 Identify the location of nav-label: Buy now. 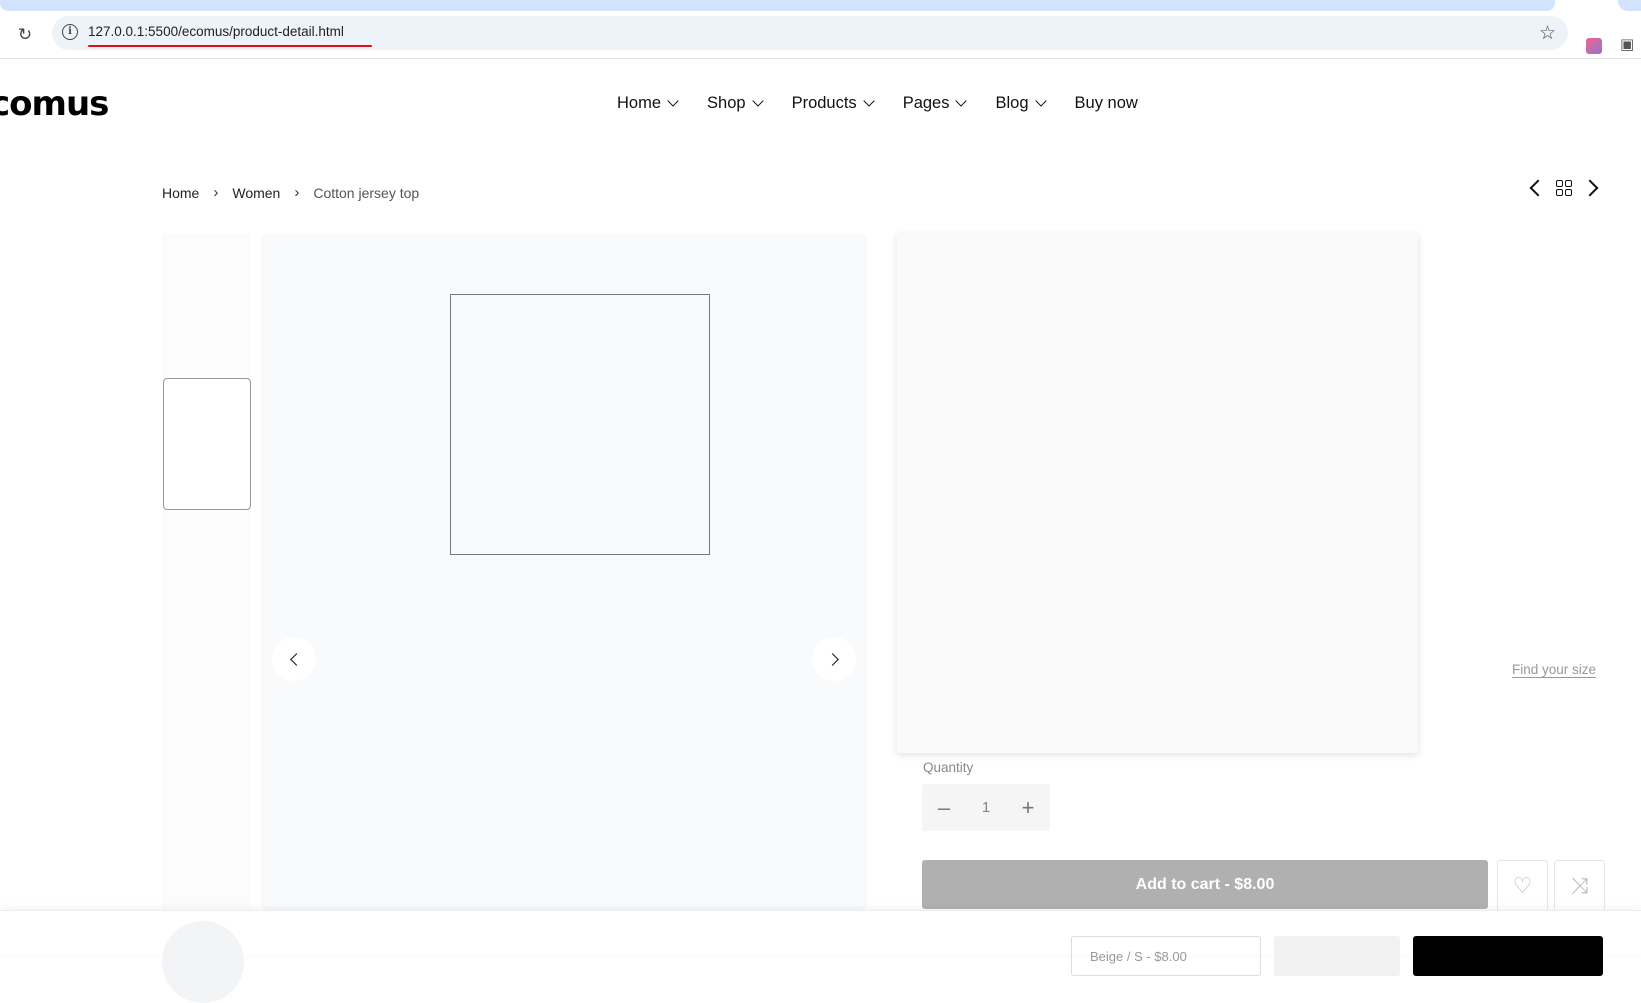
(1106, 103).